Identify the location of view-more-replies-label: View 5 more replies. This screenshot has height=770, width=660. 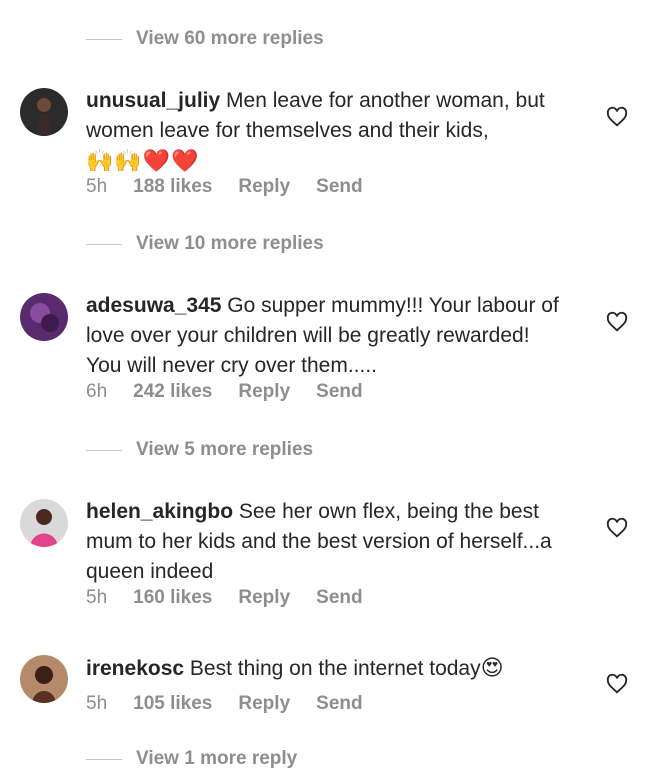
(225, 449).